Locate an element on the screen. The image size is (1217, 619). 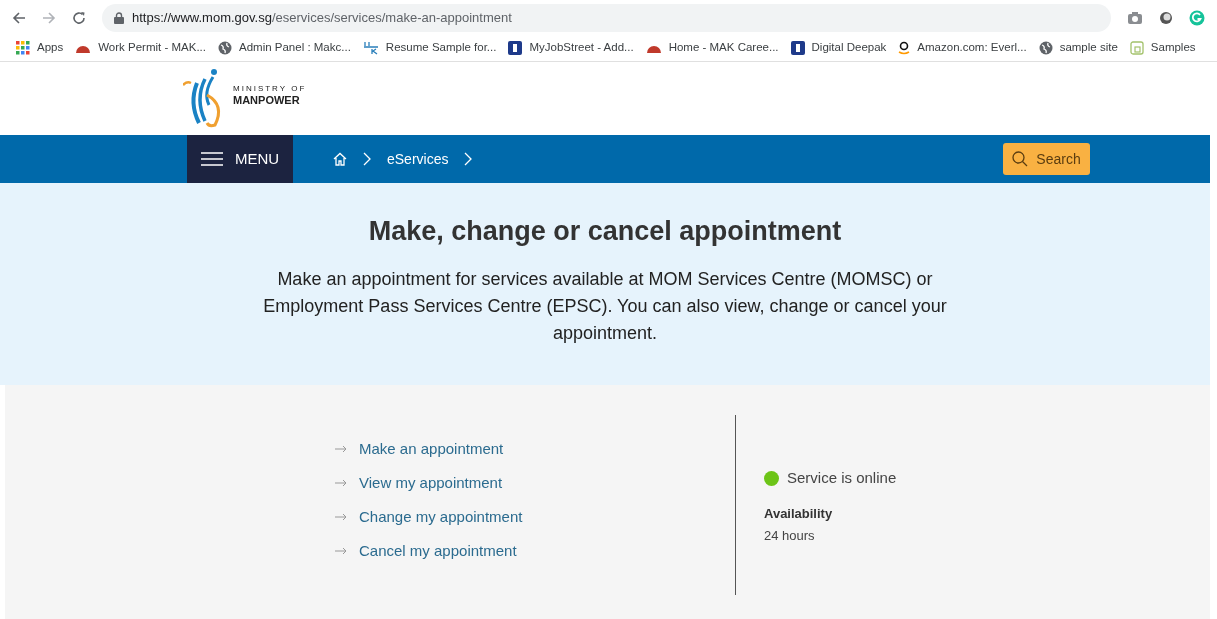
extension-icon is located at coordinates (1166, 17).